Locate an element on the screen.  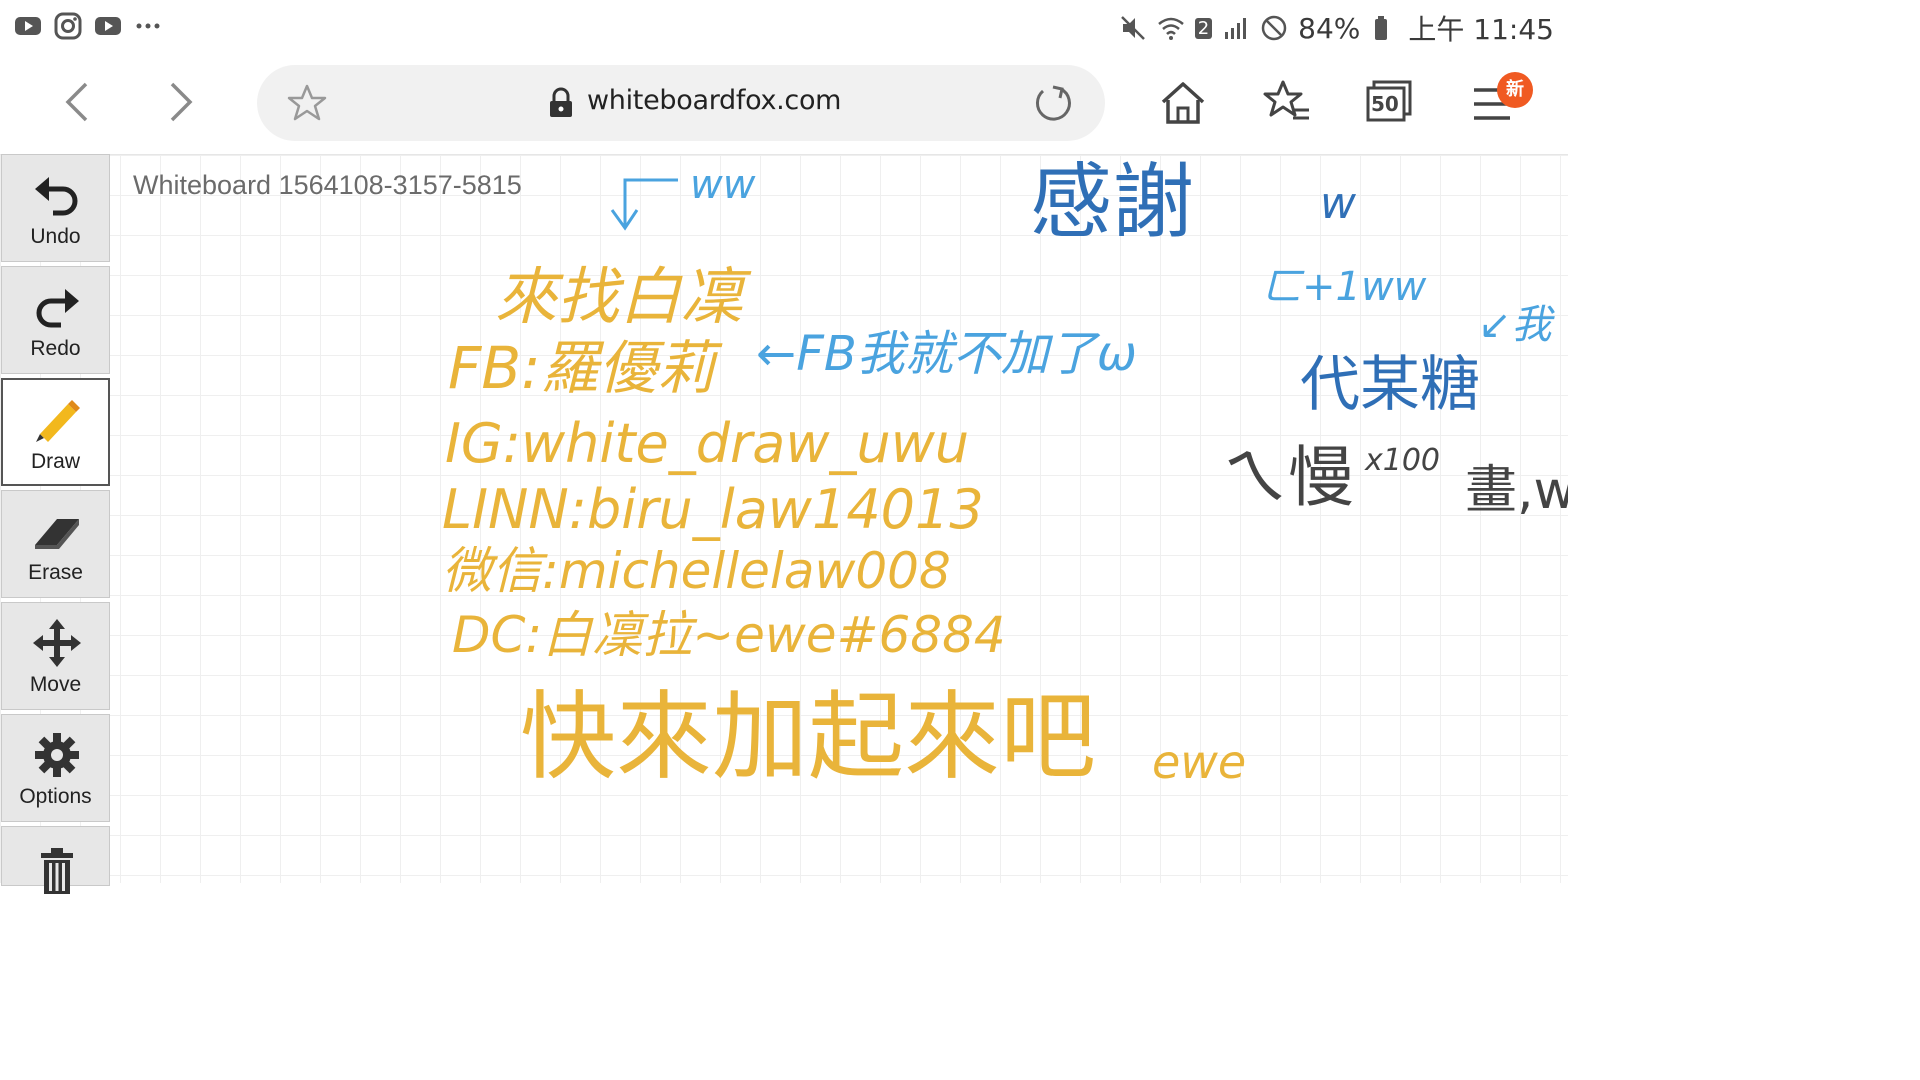
options-button: Options is located at coordinates (55, 768).